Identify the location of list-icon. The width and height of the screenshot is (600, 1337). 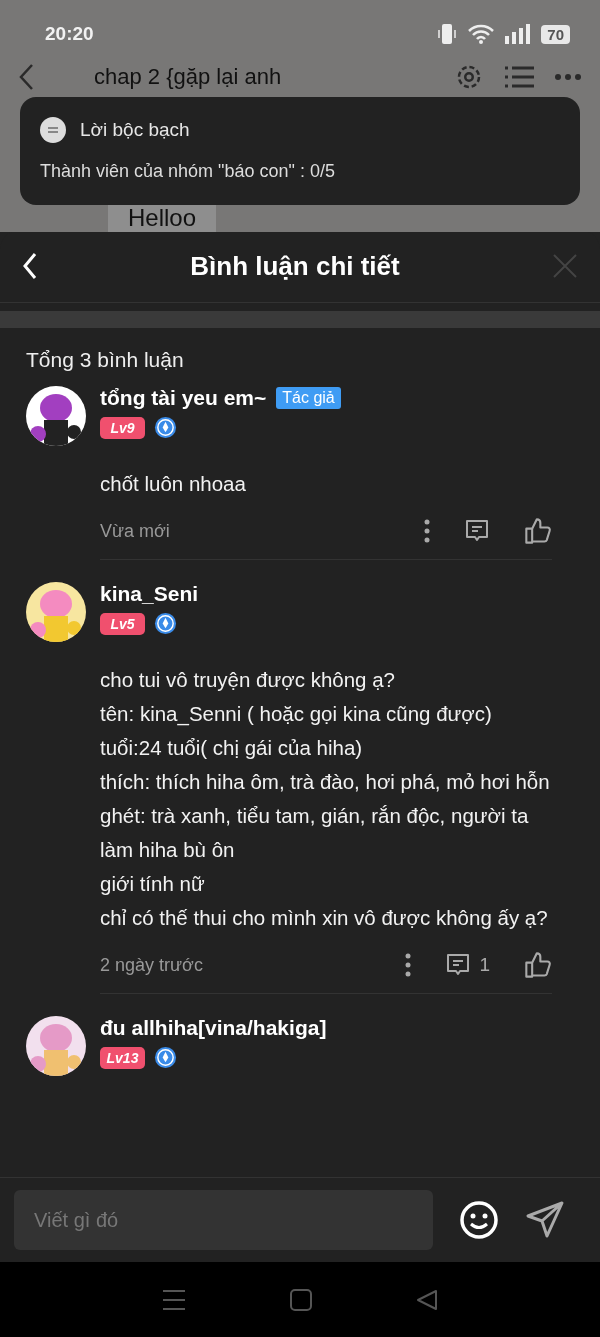
(519, 77).